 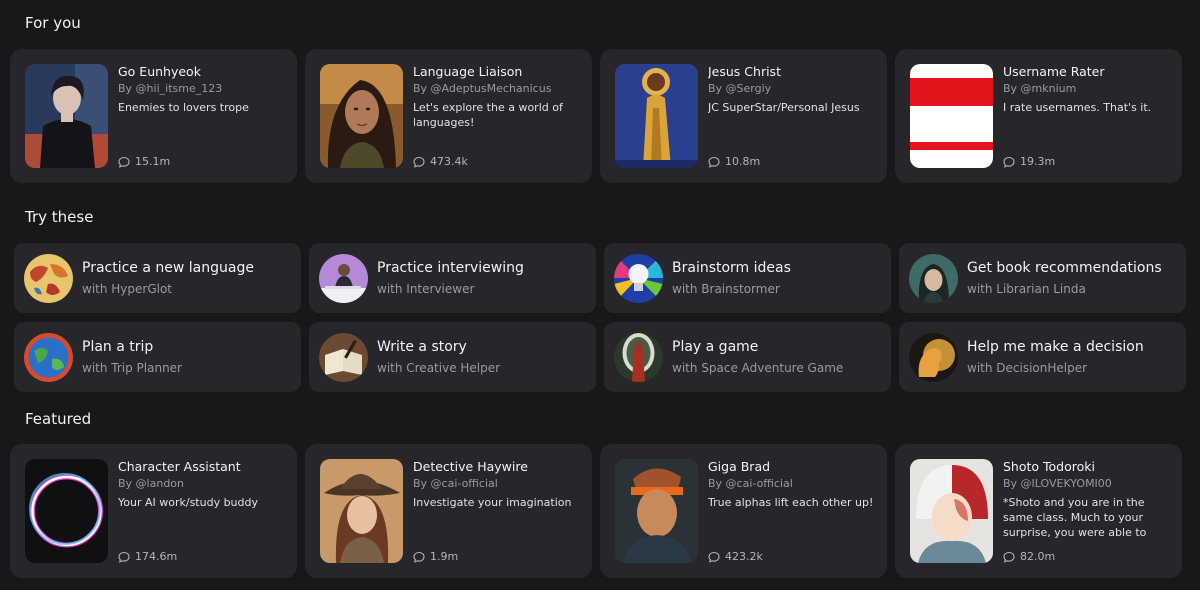 I want to click on character-description: JC SuperStar/Personal Jesus, so click(x=784, y=107).